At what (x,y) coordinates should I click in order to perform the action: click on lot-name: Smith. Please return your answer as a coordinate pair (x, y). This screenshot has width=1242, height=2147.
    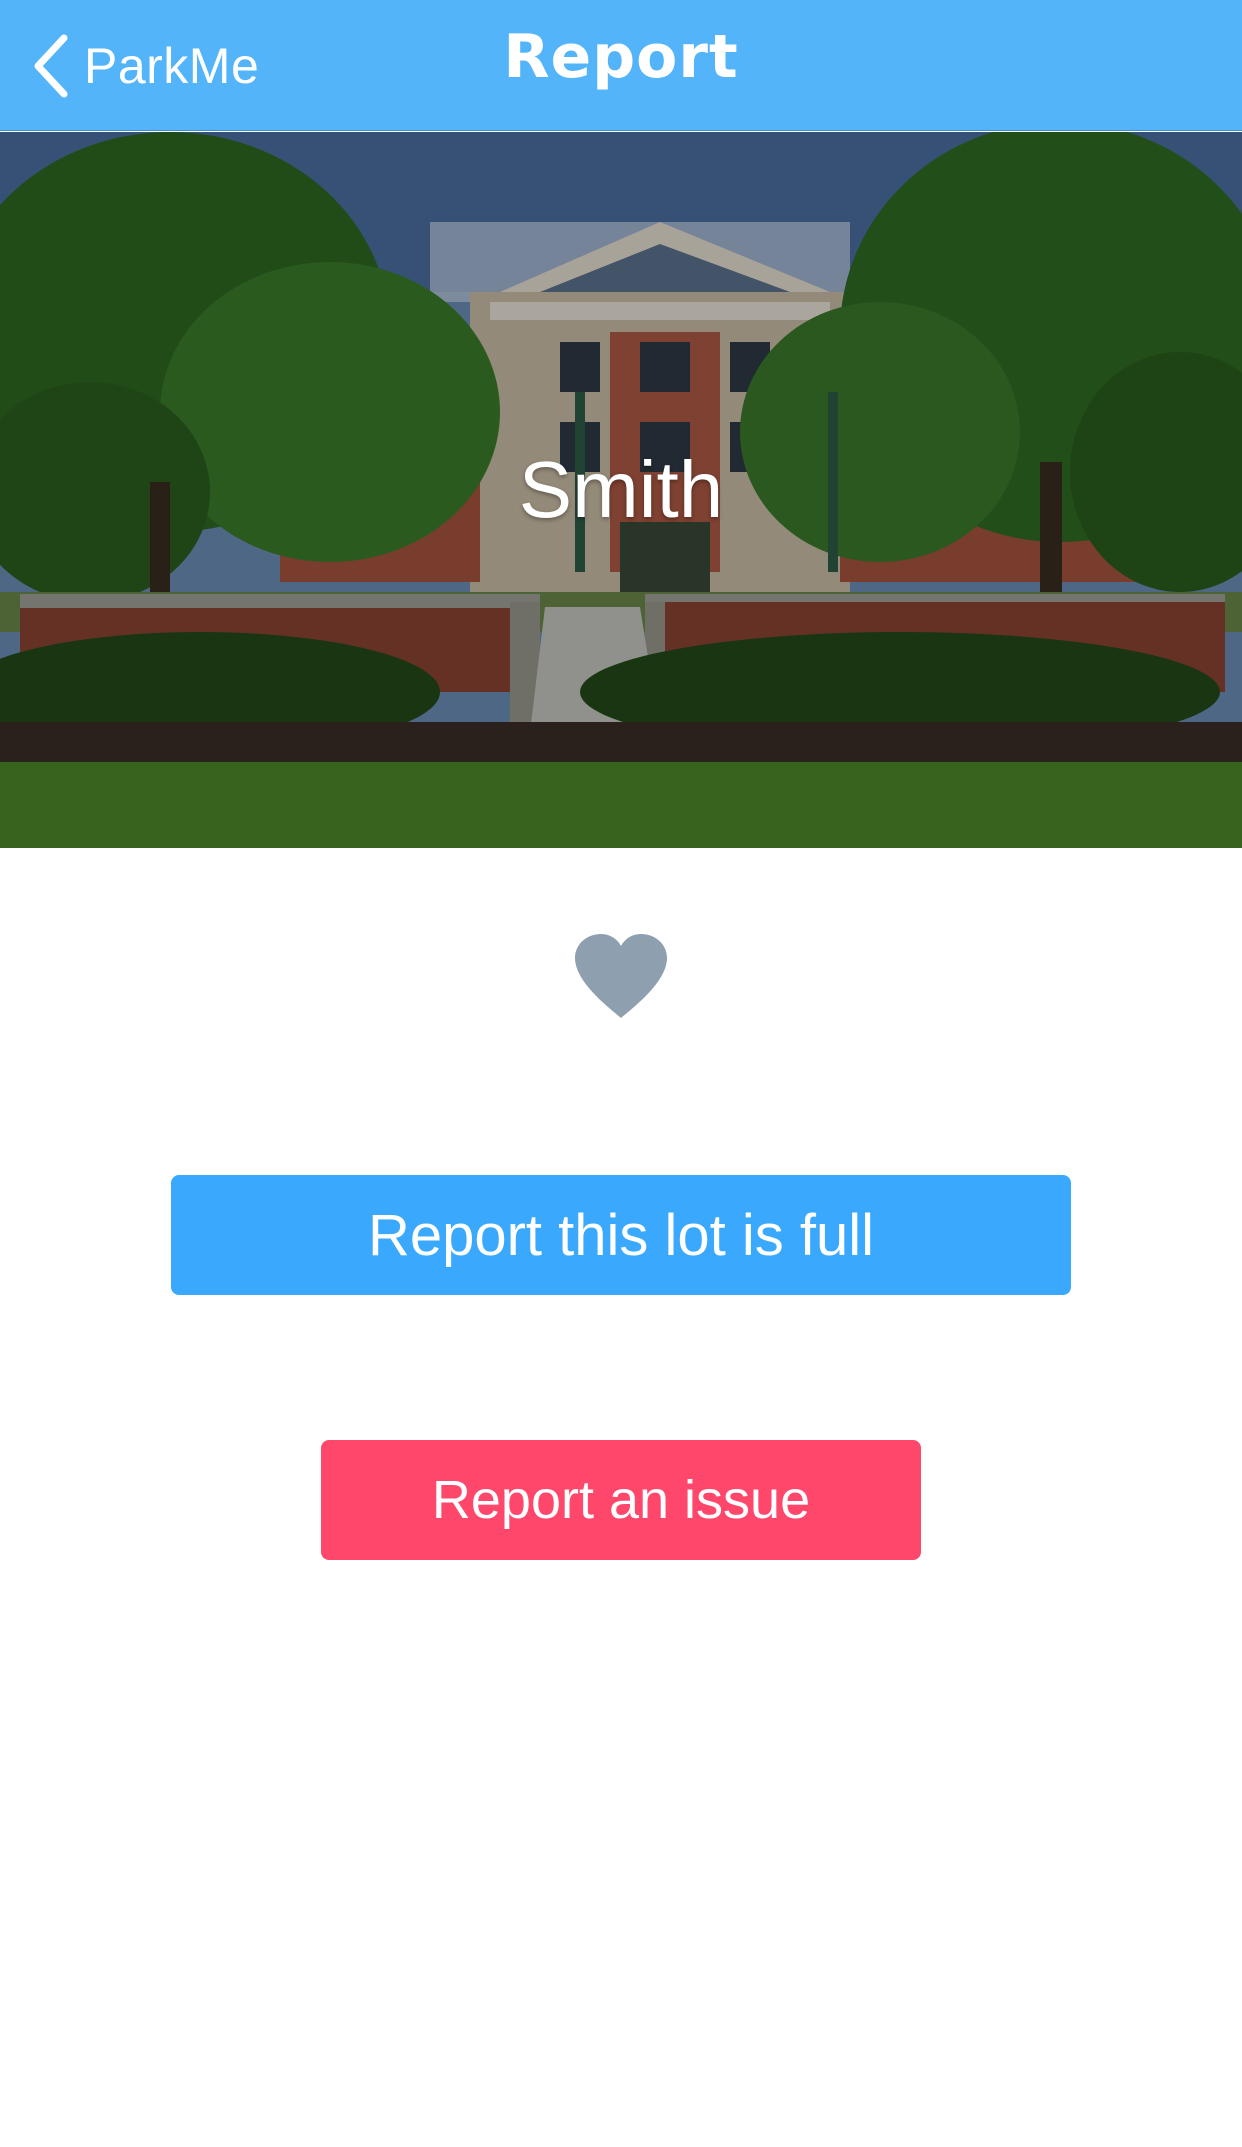
    Looking at the image, I should click on (621, 489).